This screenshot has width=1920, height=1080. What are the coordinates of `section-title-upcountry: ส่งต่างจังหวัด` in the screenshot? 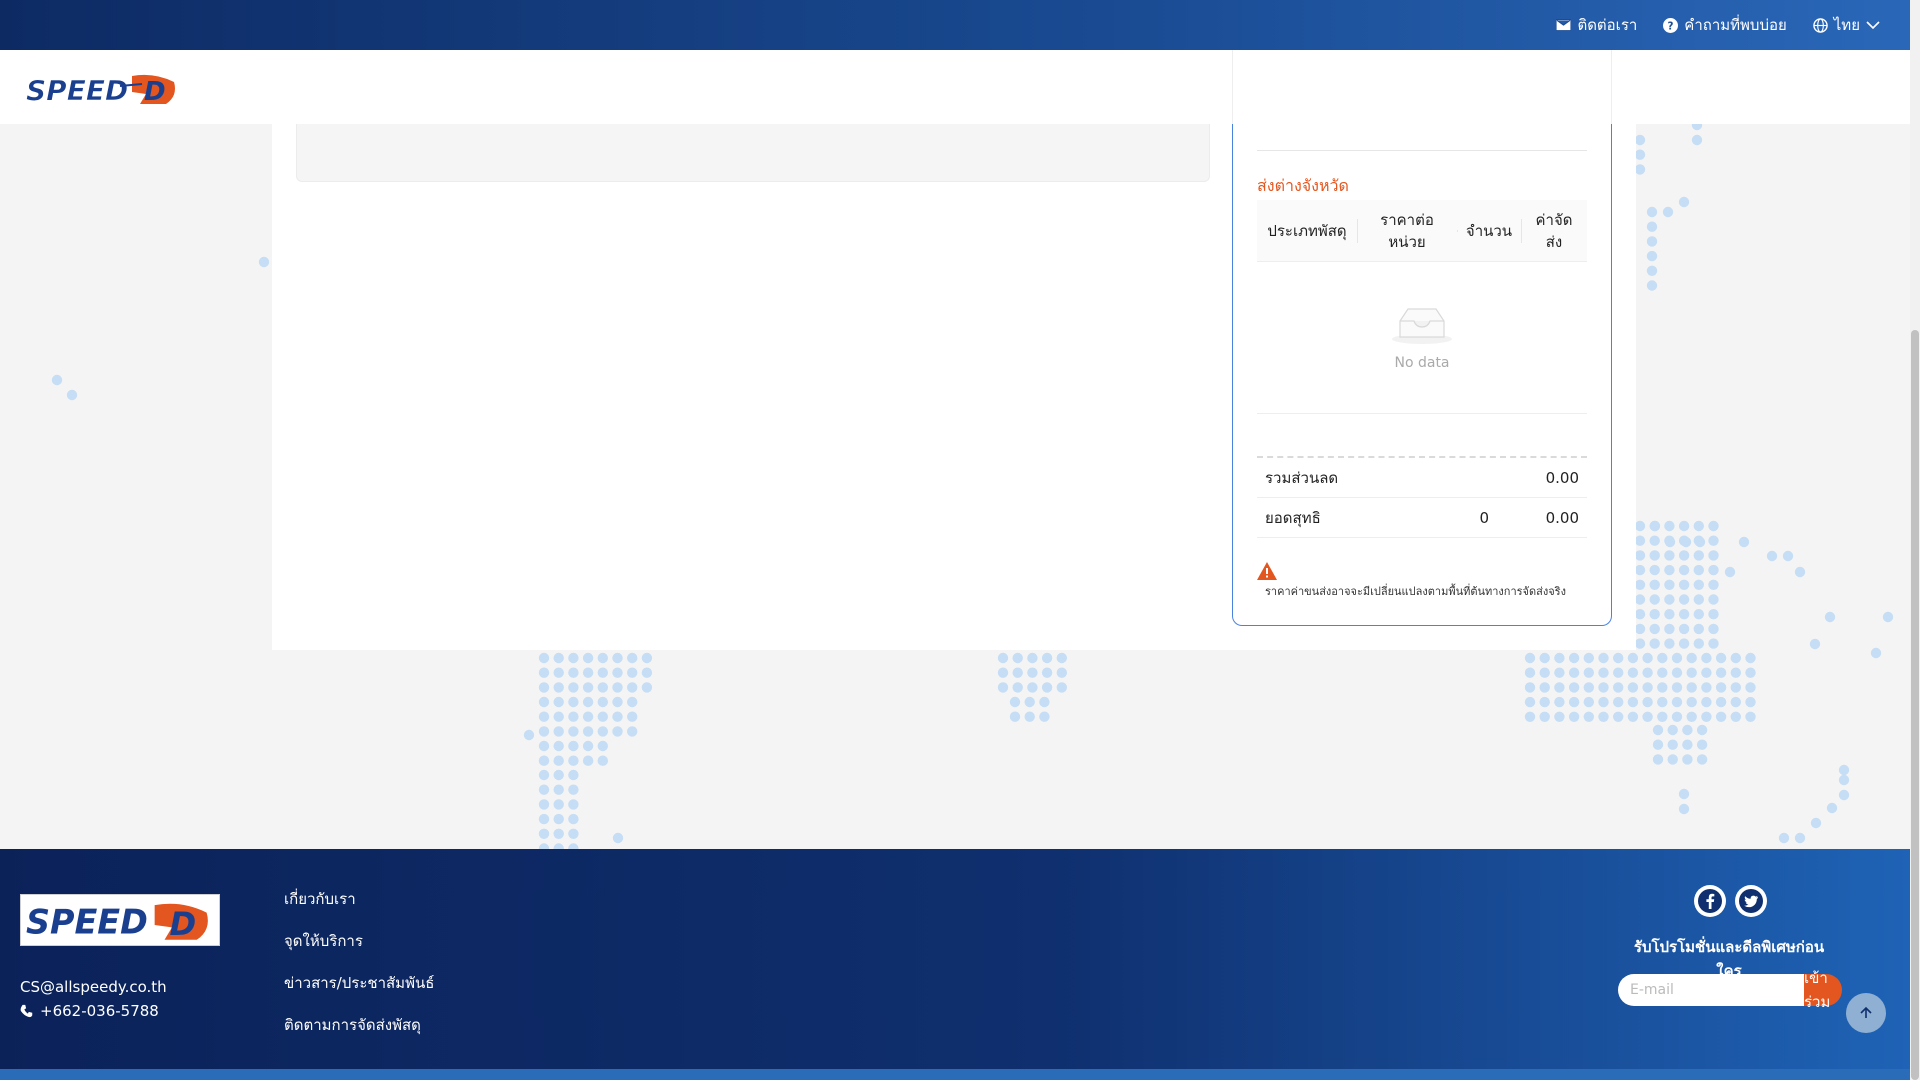 It's located at (1303, 185).